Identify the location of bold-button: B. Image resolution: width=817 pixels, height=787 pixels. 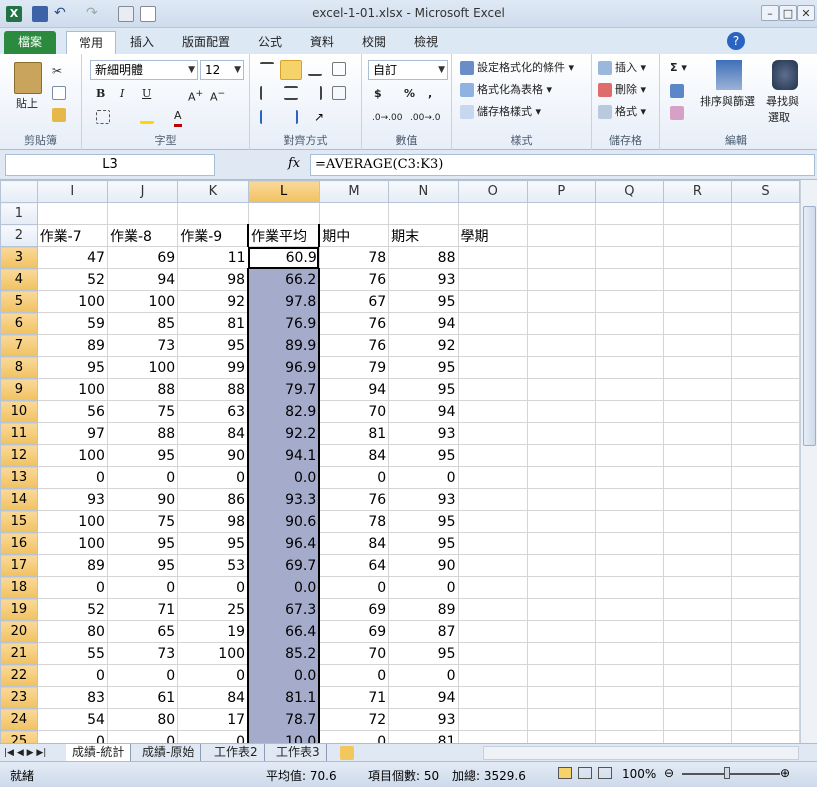
(100, 94).